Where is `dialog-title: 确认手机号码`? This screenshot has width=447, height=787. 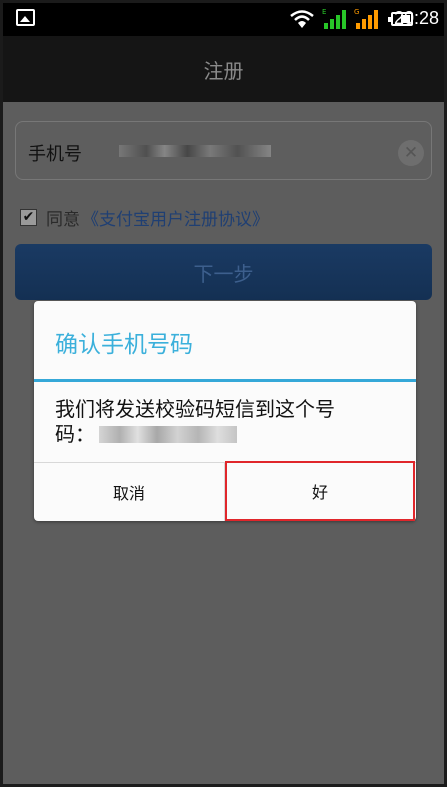
dialog-title: 确认手机号码 is located at coordinates (124, 345).